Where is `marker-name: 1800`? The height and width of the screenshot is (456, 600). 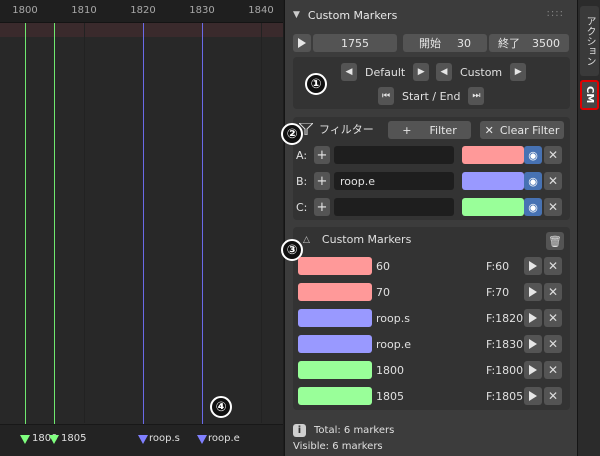
marker-name: 1800 is located at coordinates (431, 370).